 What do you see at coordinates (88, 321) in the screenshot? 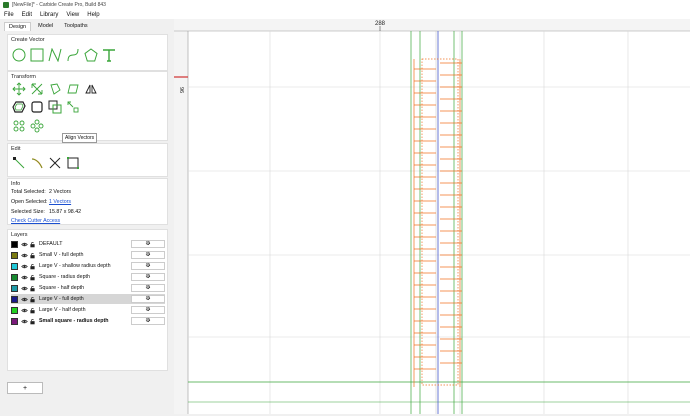
I see `layer-row: Small square - radius depth` at bounding box center [88, 321].